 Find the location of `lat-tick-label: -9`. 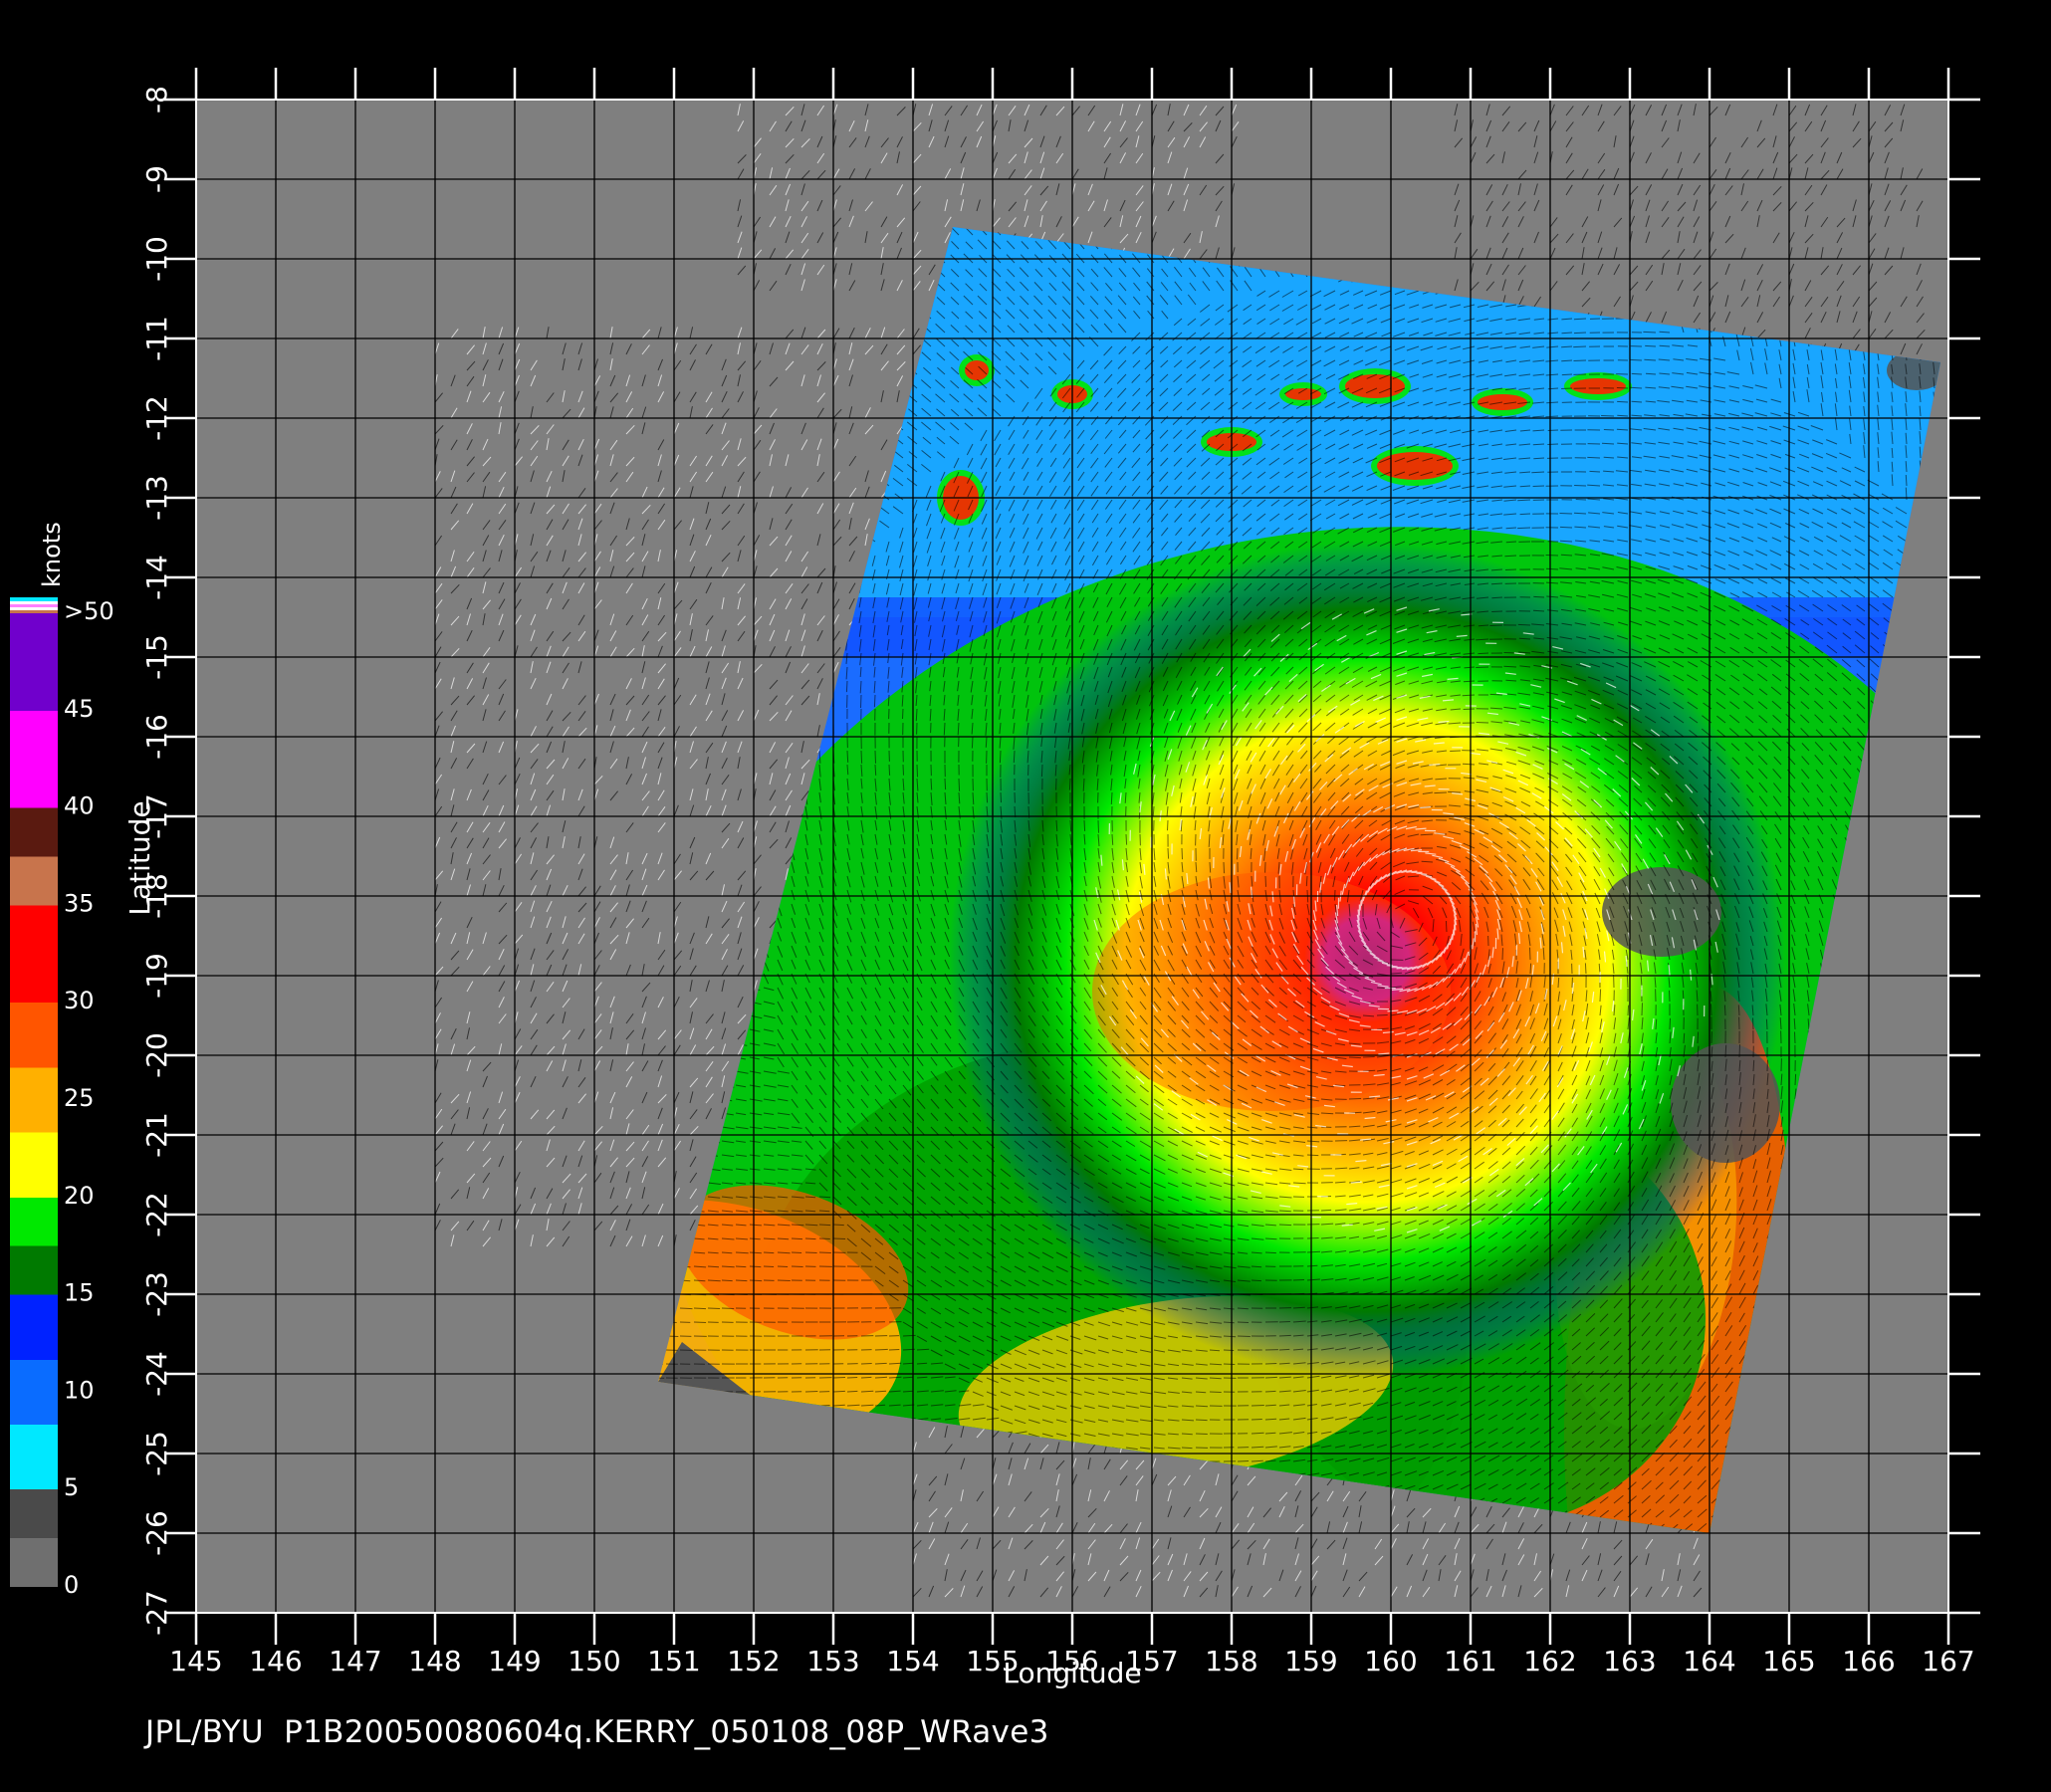

lat-tick-label: -9 is located at coordinates (156, 179).